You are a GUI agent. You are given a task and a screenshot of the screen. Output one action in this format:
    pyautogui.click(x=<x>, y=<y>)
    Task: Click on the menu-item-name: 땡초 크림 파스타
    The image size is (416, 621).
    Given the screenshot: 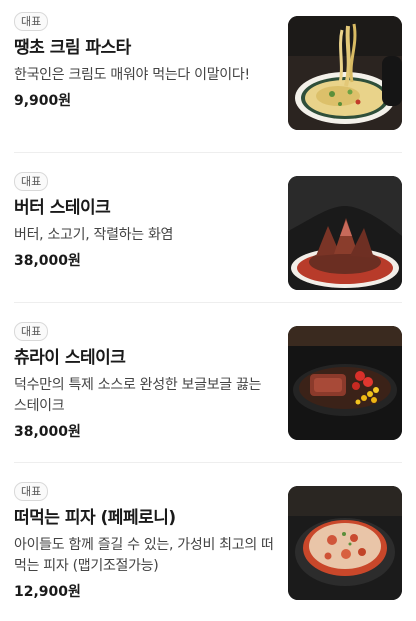 What is the action you would take?
    pyautogui.click(x=72, y=48)
    